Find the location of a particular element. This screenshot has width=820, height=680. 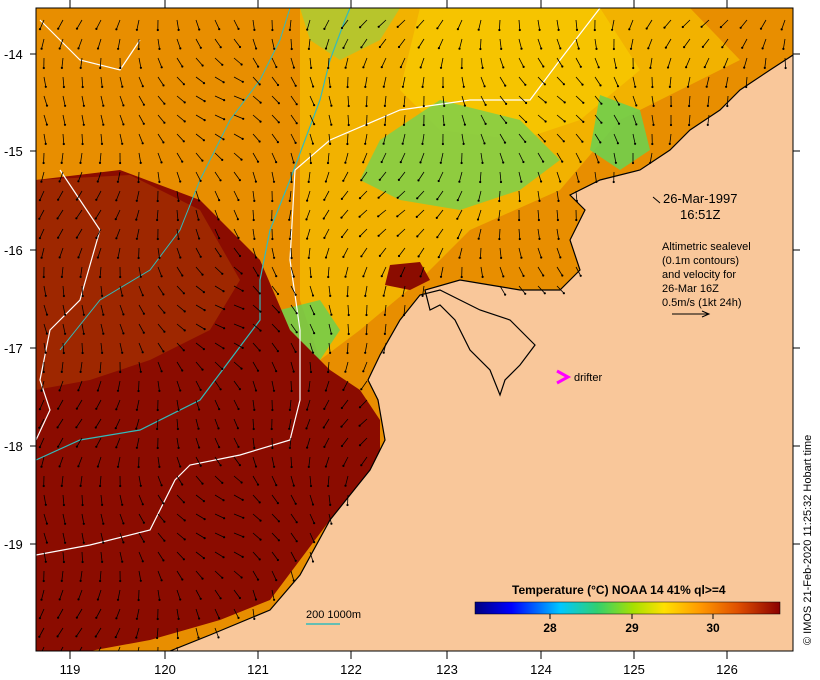

colorbar-tick-label: 28 is located at coordinates (550, 628).